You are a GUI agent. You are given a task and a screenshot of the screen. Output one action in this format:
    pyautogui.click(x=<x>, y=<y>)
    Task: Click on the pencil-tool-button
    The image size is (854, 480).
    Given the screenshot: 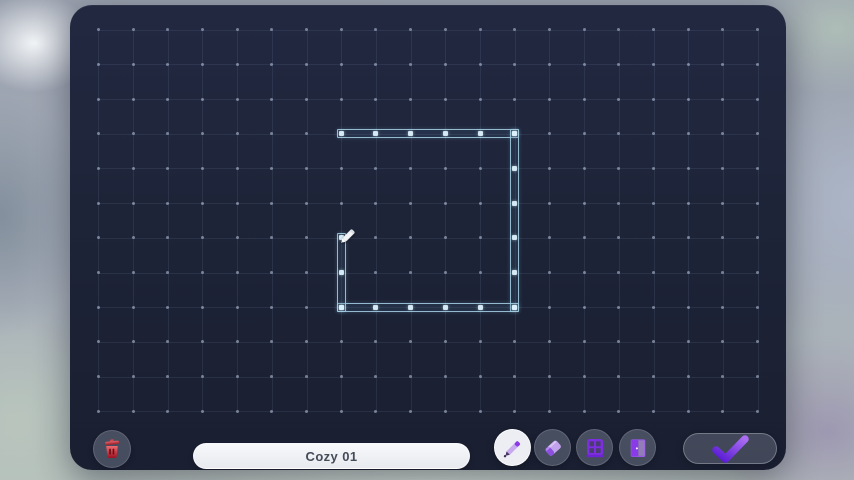 What is the action you would take?
    pyautogui.click(x=512, y=447)
    